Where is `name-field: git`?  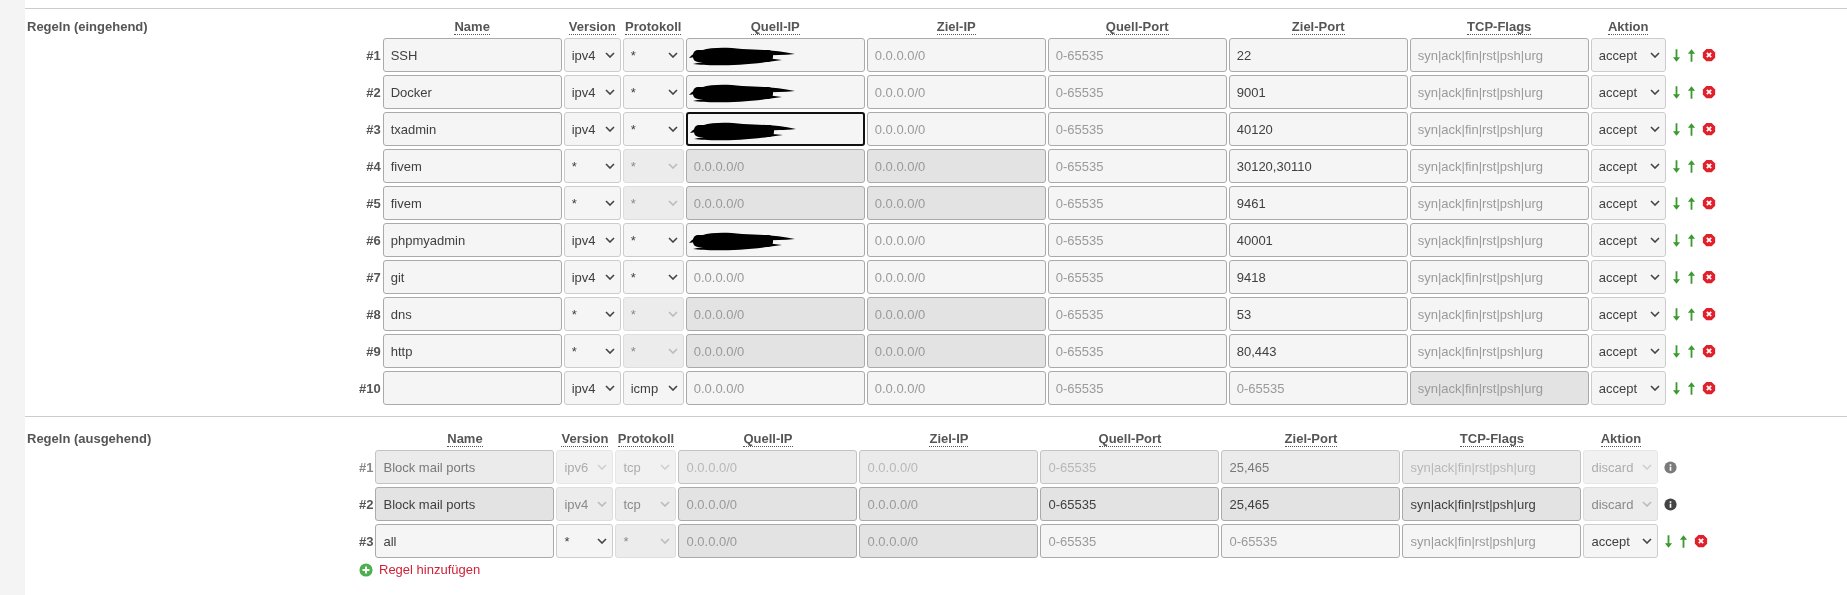
name-field: git is located at coordinates (472, 277).